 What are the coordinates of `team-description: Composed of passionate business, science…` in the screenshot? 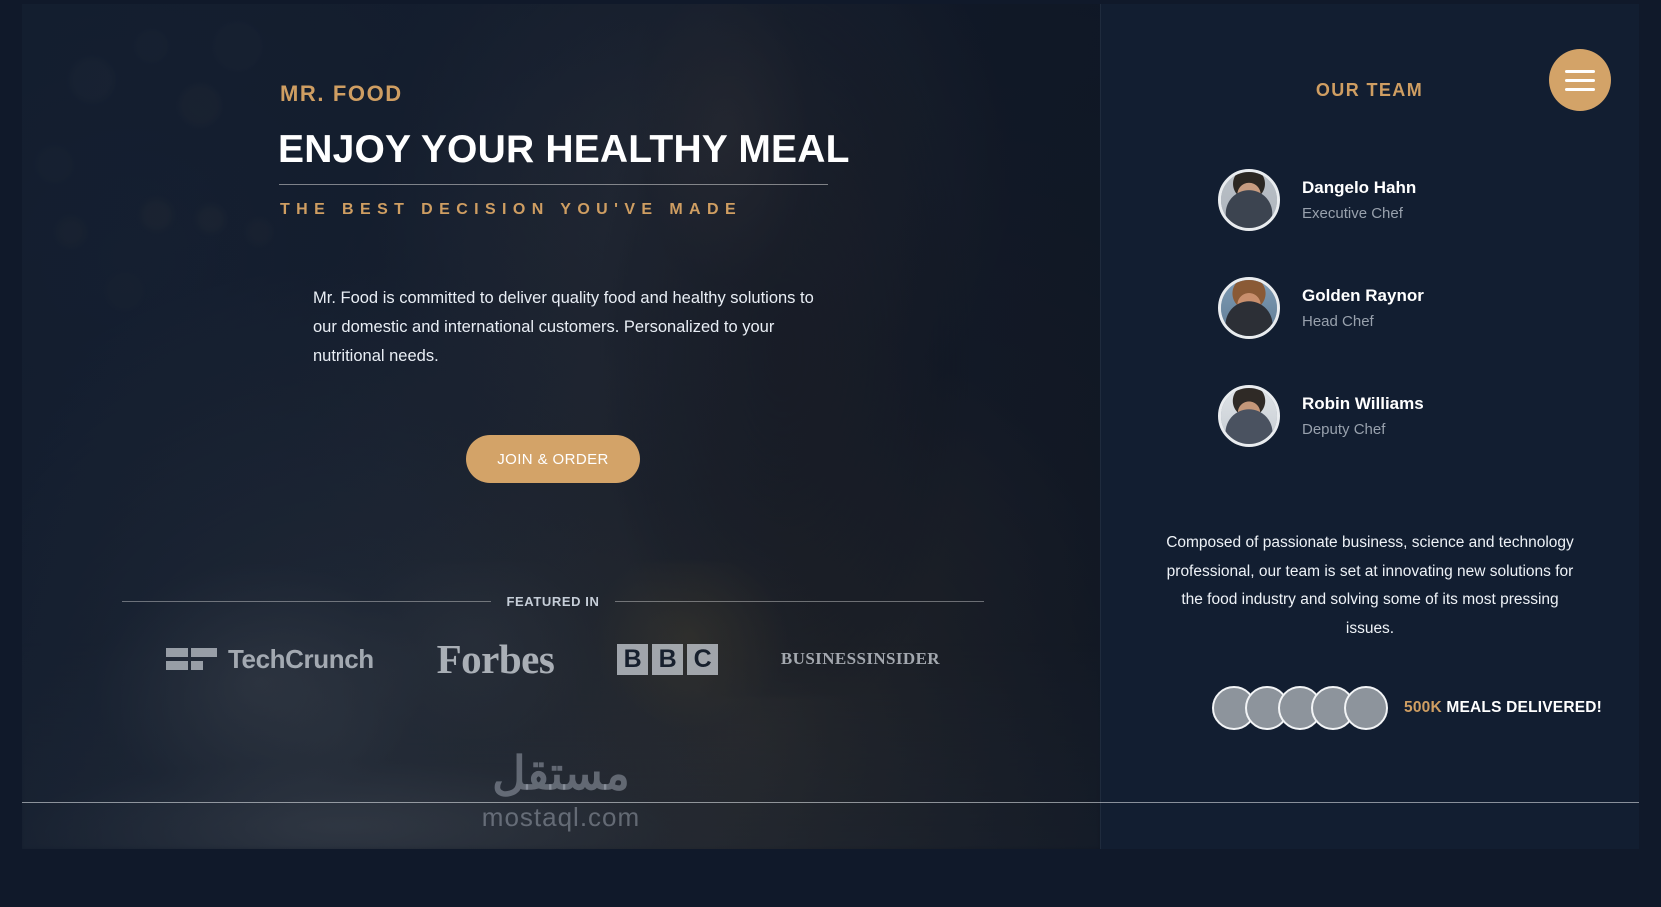 It's located at (1370, 585).